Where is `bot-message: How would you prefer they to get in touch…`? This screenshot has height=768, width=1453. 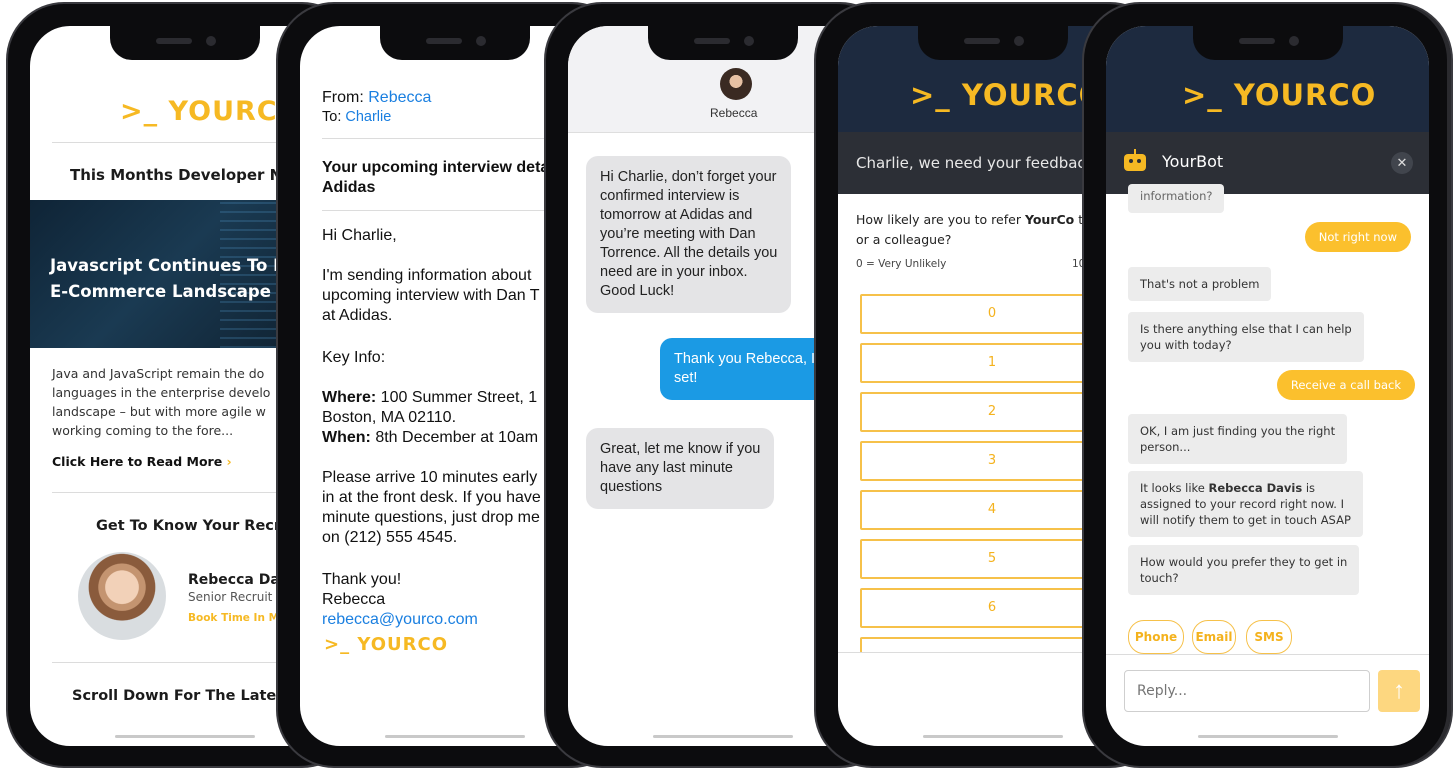
bot-message: How would you prefer they to get in touch… is located at coordinates (1244, 570).